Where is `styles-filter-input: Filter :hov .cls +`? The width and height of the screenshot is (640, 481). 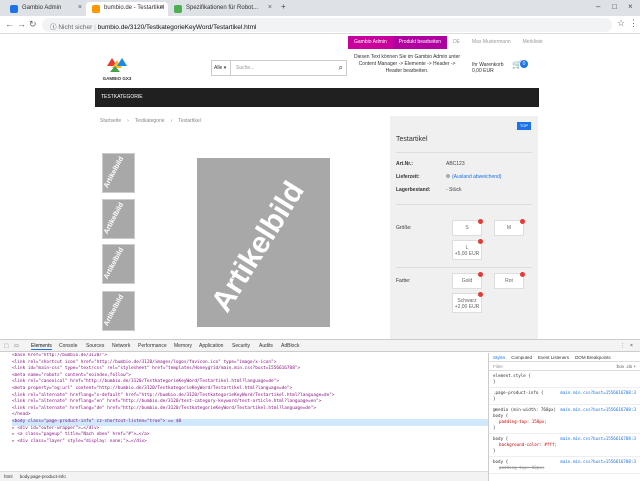
styles-filter-input: Filter :hov .cls + is located at coordinates (564, 366).